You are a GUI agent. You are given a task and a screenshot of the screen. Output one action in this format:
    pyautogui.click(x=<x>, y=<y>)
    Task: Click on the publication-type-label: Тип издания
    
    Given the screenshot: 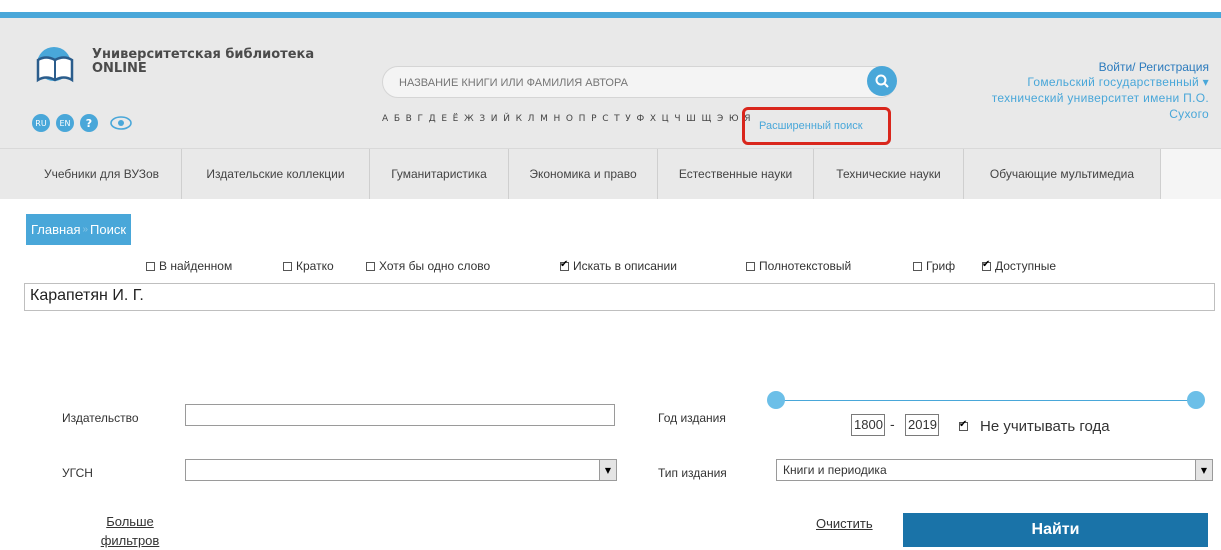 What is the action you would take?
    pyautogui.click(x=692, y=473)
    